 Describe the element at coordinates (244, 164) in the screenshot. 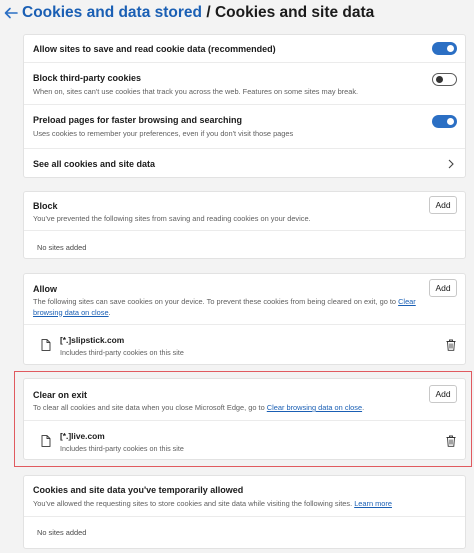

I see `see-all-cookies-row: See all cookies and site data` at that location.